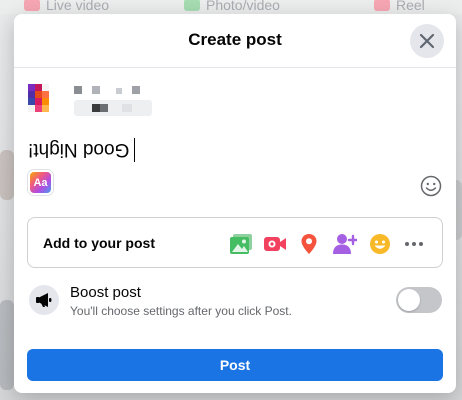 The height and width of the screenshot is (400, 462). I want to click on dialog-header: Create post, so click(235, 41).